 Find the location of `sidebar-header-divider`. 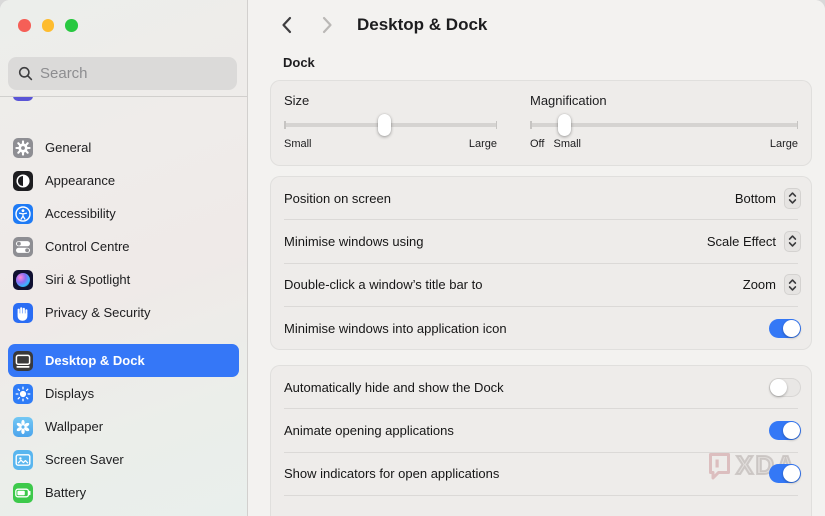

sidebar-header-divider is located at coordinates (123, 96).